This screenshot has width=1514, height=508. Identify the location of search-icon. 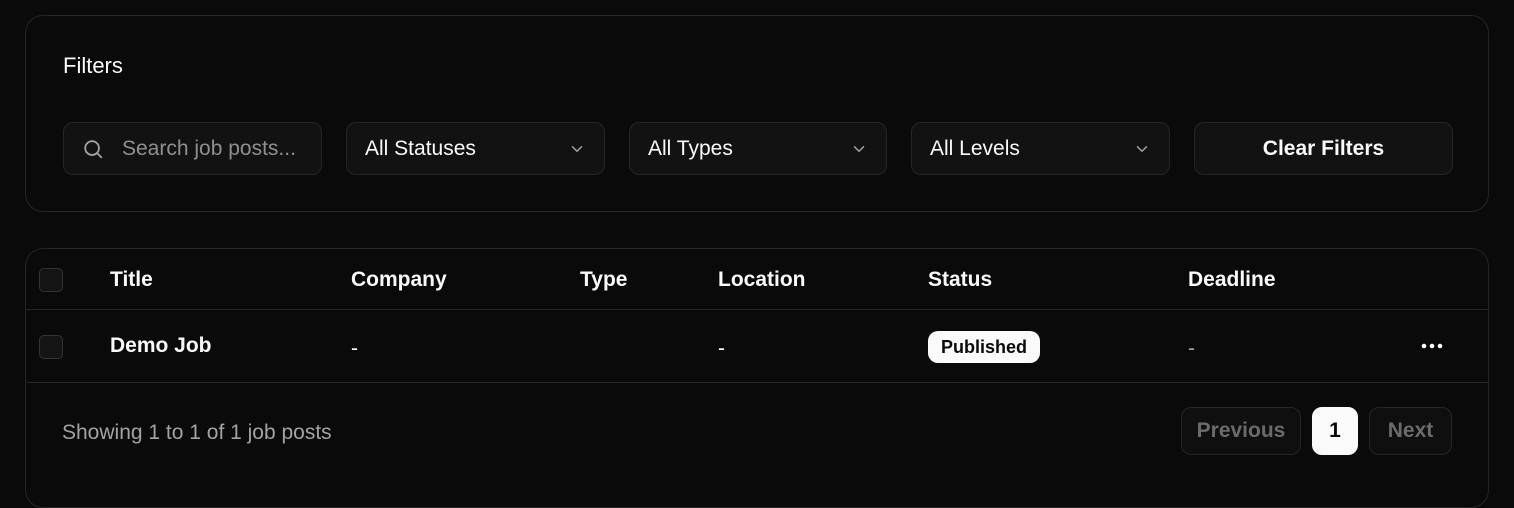
(93, 148).